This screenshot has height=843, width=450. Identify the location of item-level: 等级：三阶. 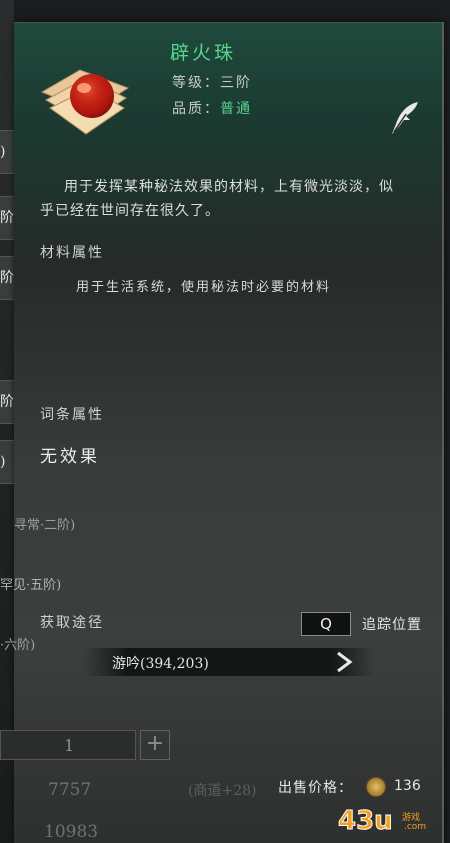
(212, 82).